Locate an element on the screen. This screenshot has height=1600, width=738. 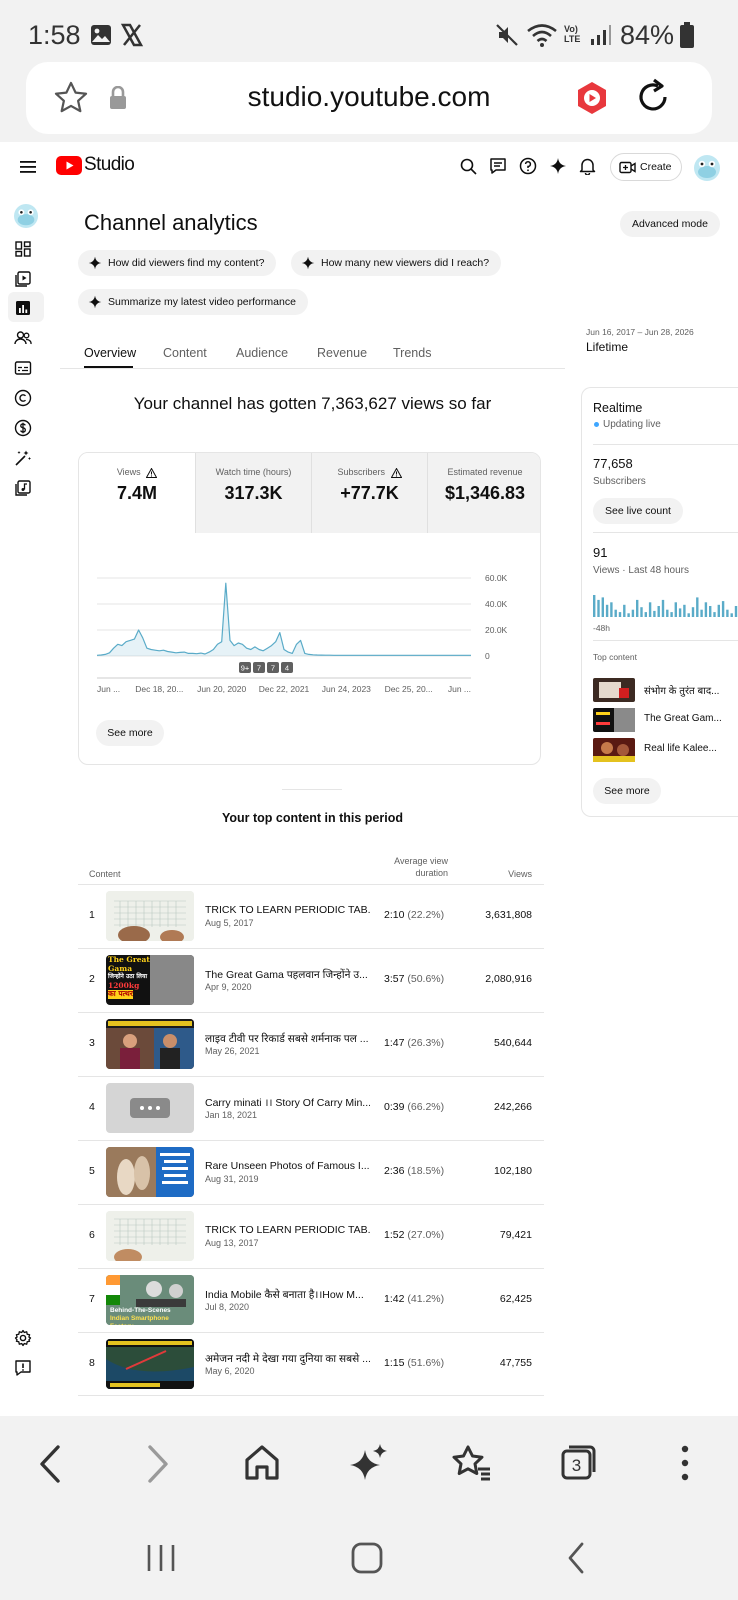
tab-revenue: Revenue is located at coordinates (342, 353).